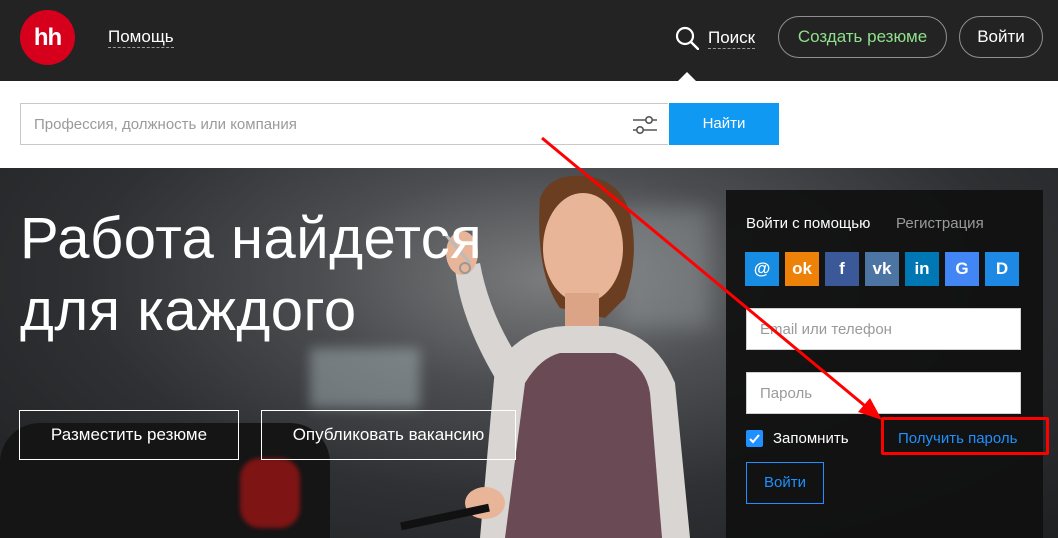 Image resolution: width=1058 pixels, height=538 pixels. Describe the element at coordinates (883, 329) in the screenshot. I see `email-field` at that location.